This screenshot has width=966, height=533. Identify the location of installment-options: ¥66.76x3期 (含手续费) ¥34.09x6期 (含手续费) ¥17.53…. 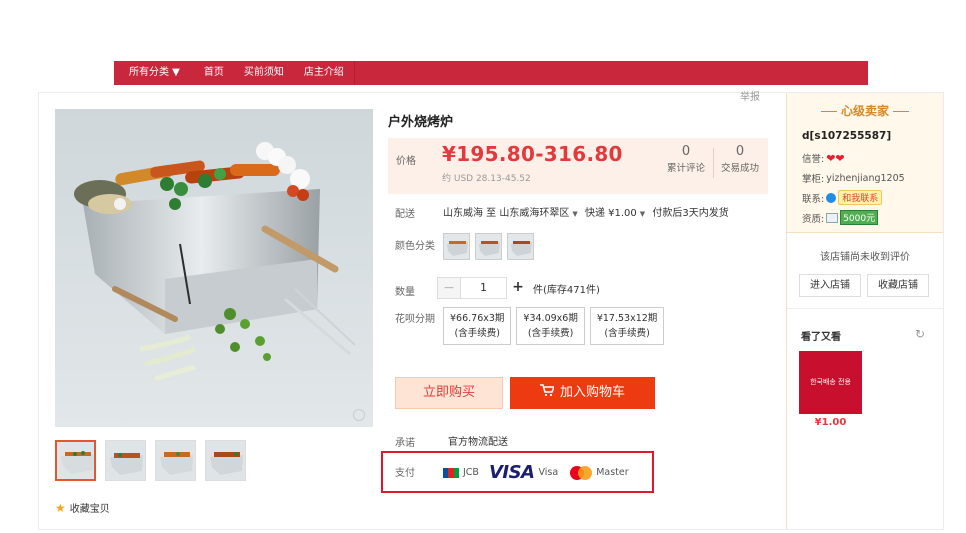
(554, 326).